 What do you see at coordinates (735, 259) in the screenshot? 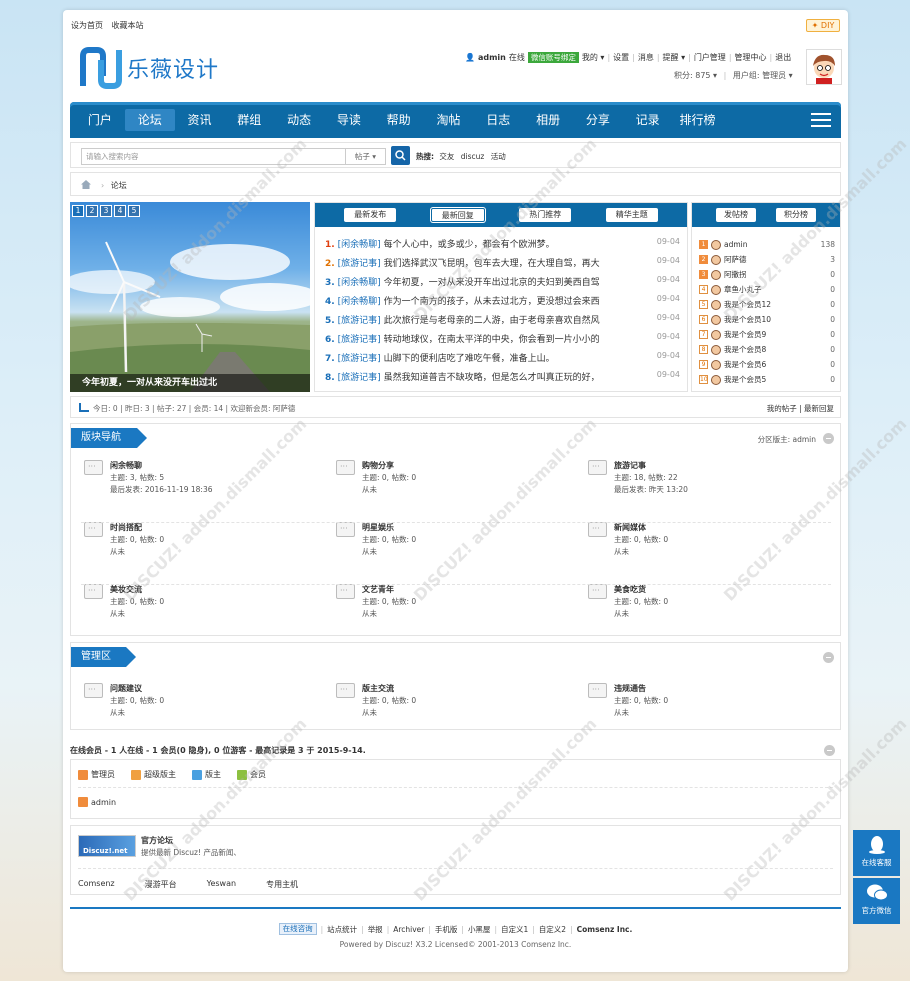
I see `rank-username: 阿萨德` at bounding box center [735, 259].